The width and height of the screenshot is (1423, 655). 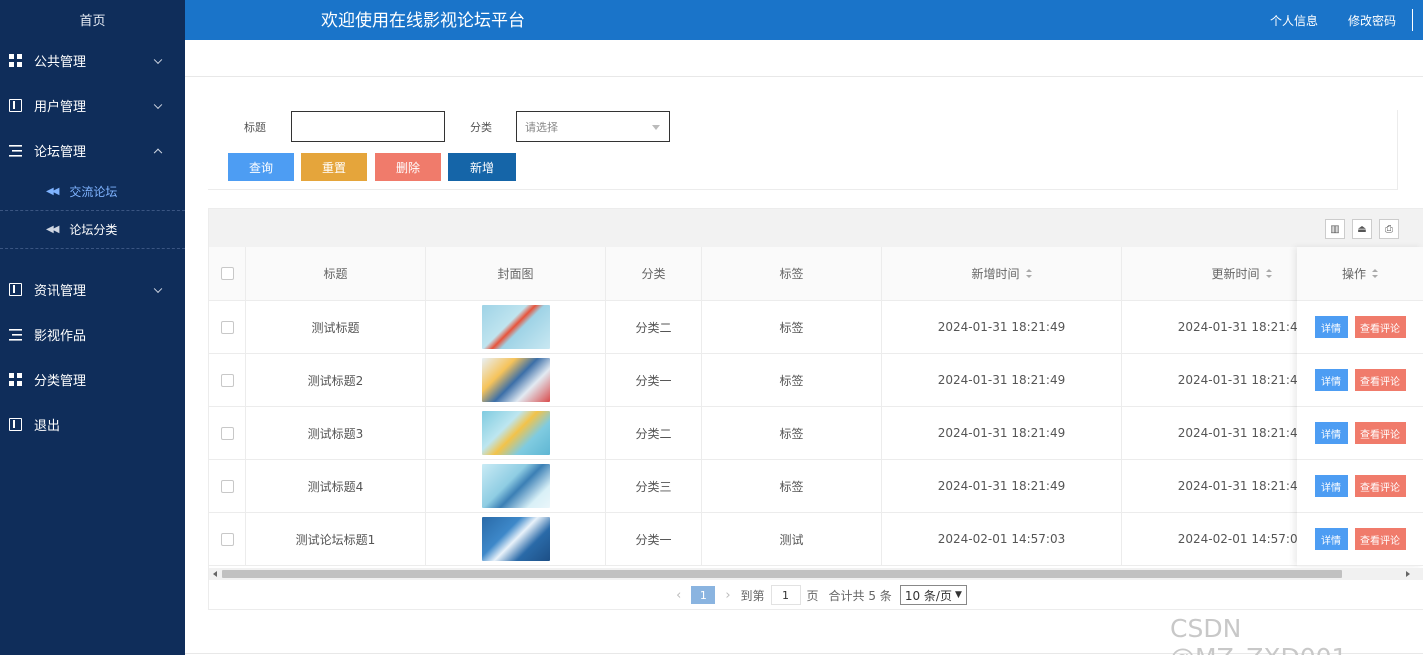 I want to click on sidebar-subitem-forum-exchange: ◀◀ 交流论坛, so click(x=92, y=192).